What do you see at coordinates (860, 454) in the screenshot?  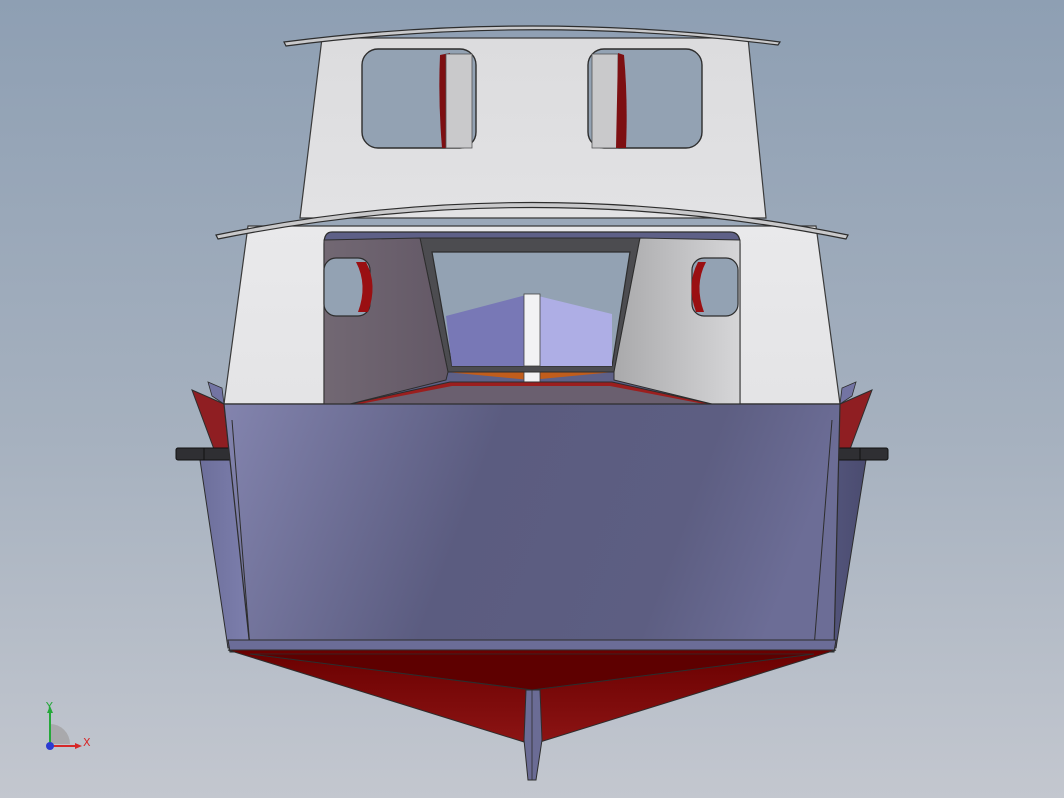 I see `rub-rail-right` at bounding box center [860, 454].